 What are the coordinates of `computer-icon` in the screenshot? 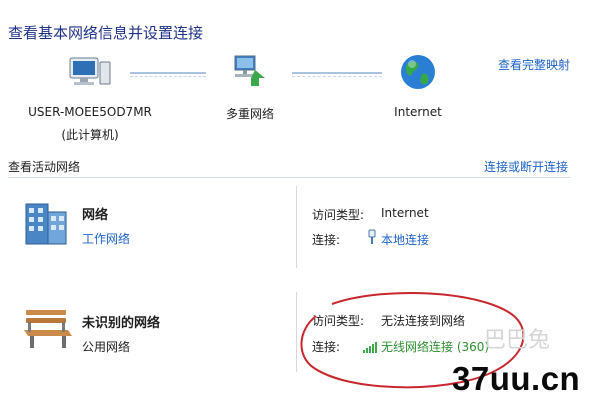 It's located at (90, 76).